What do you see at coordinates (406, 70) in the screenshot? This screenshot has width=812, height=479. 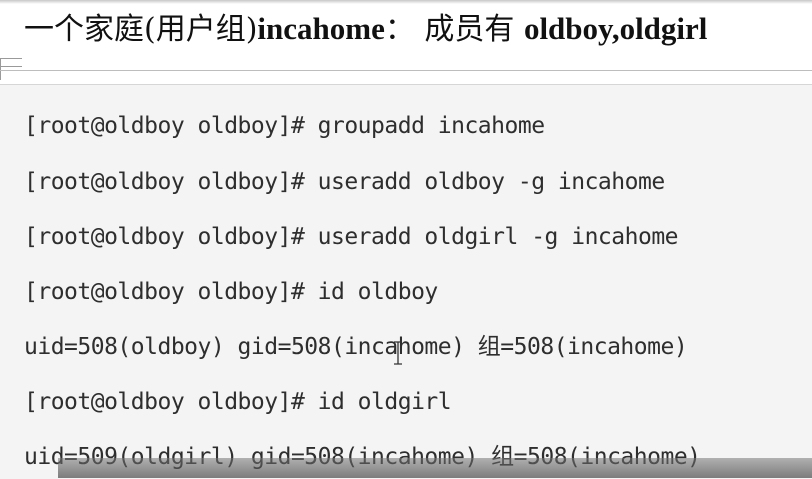 I see `section-divider` at bounding box center [406, 70].